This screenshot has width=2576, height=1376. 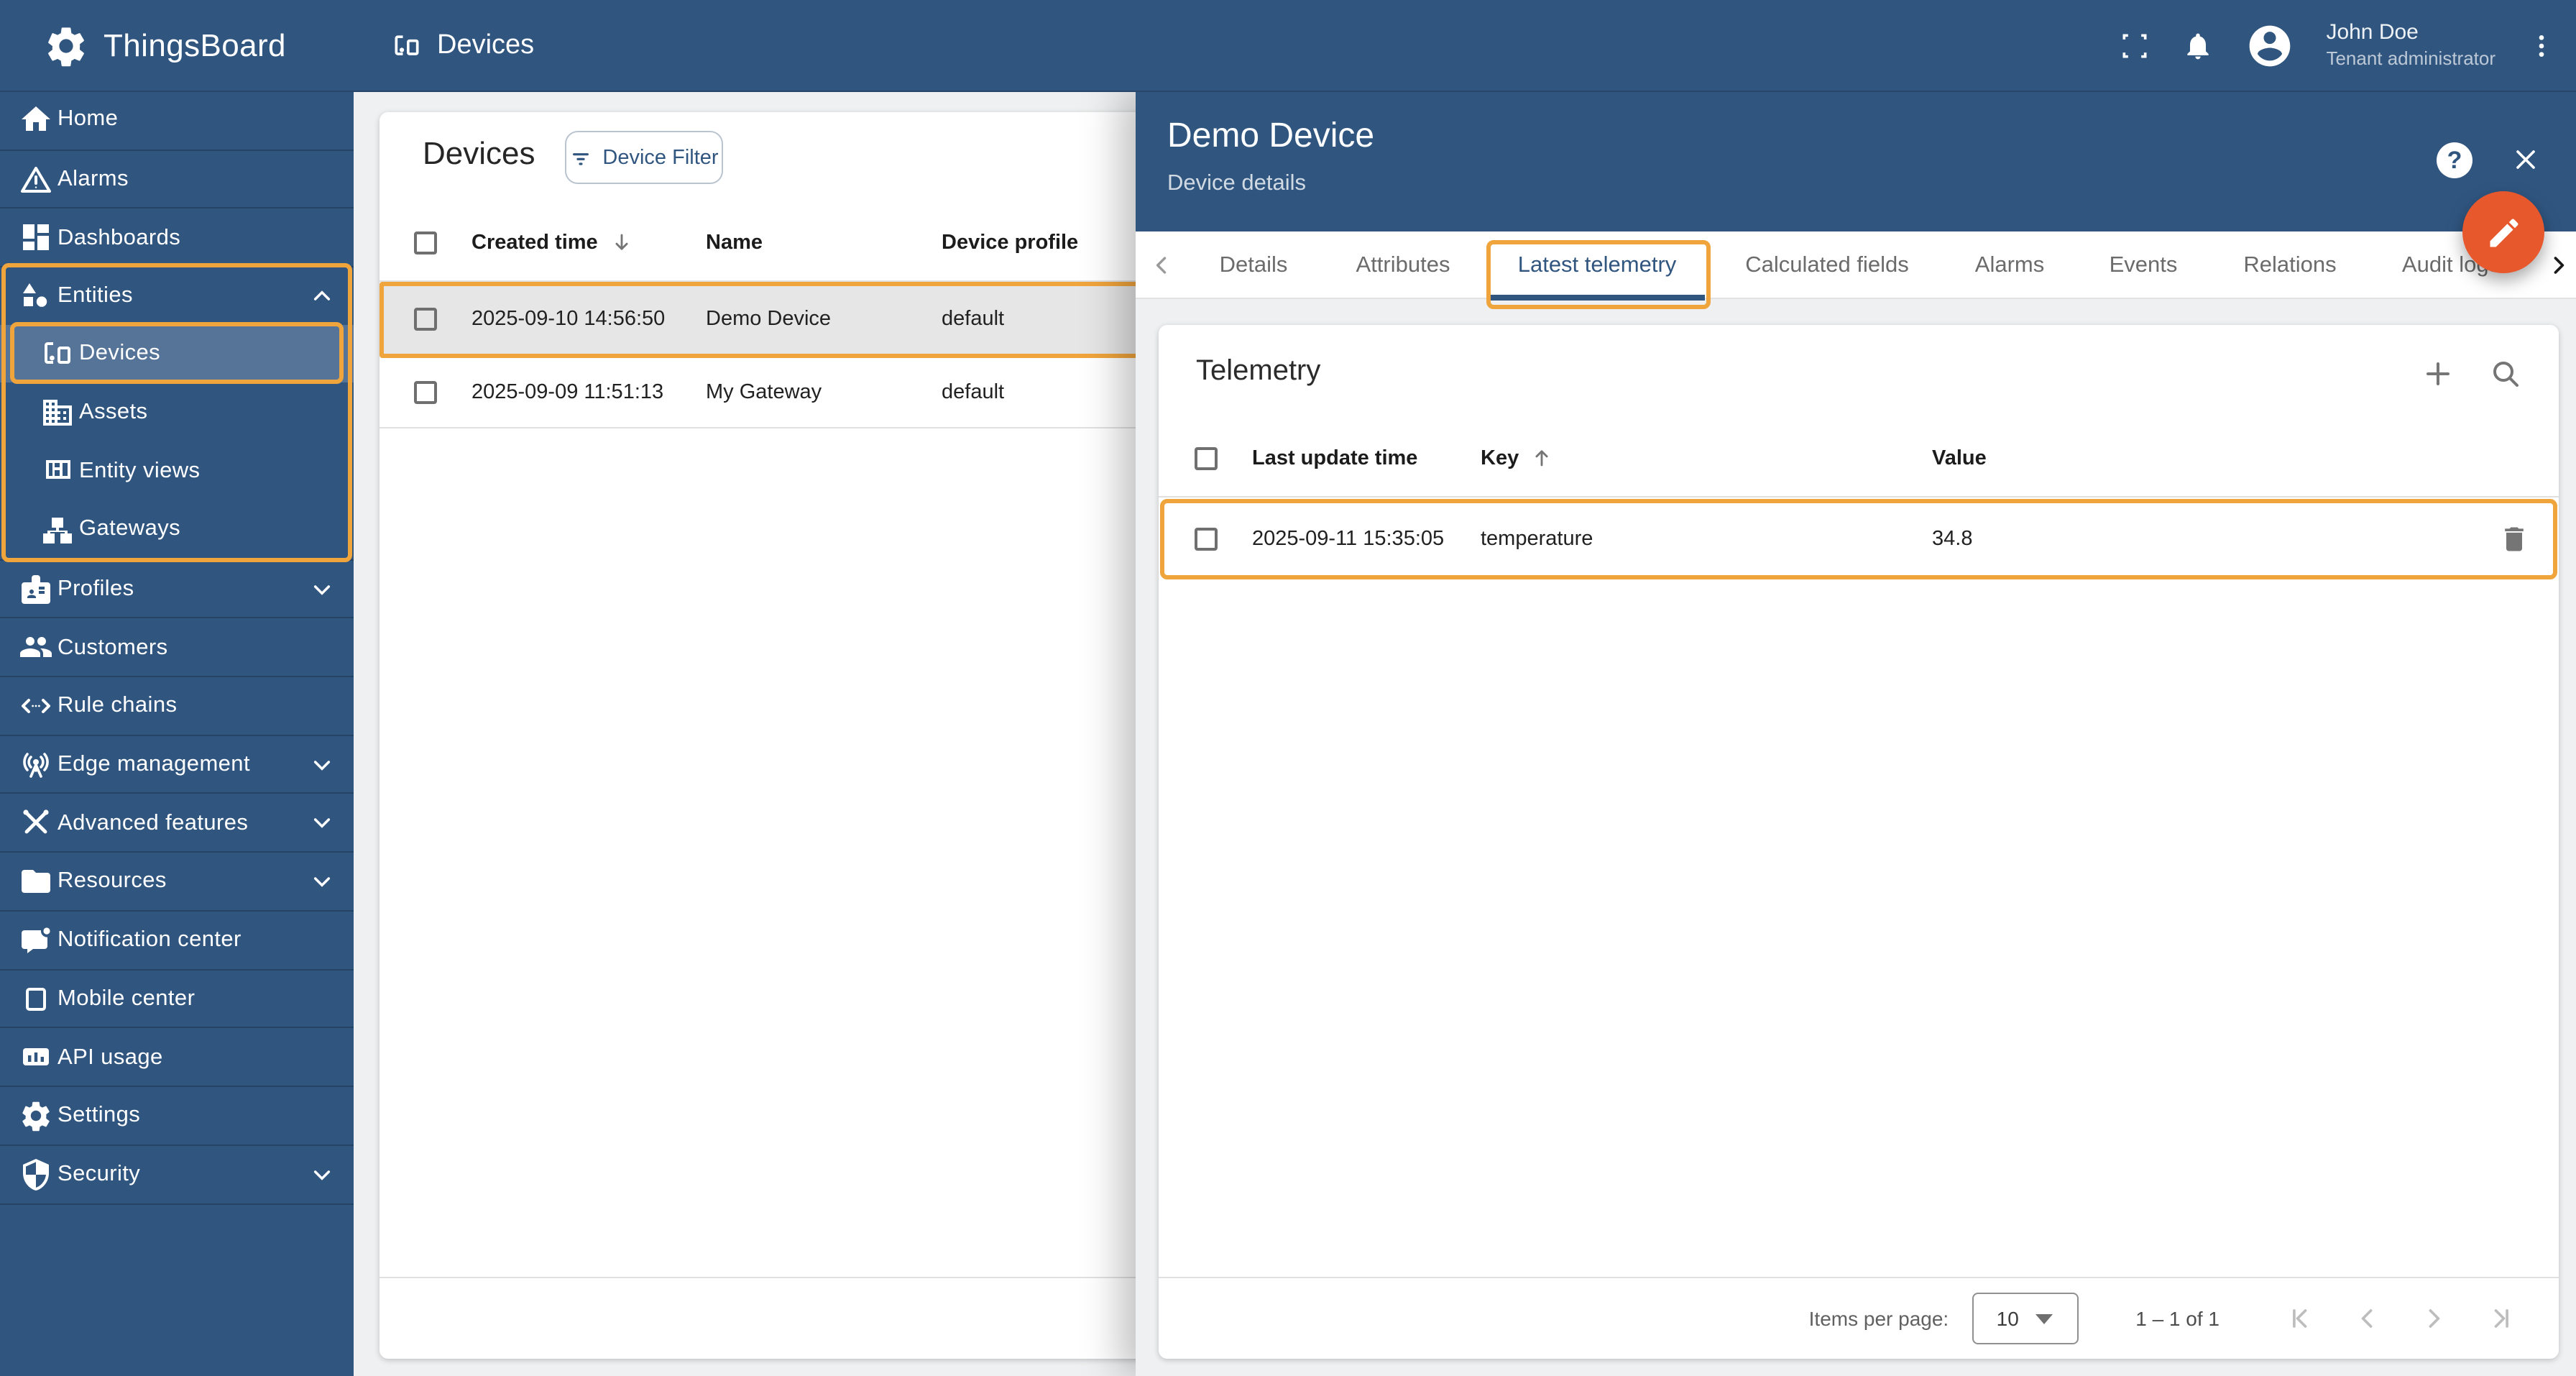 I want to click on alarm-warning-icon, so click(x=36, y=179).